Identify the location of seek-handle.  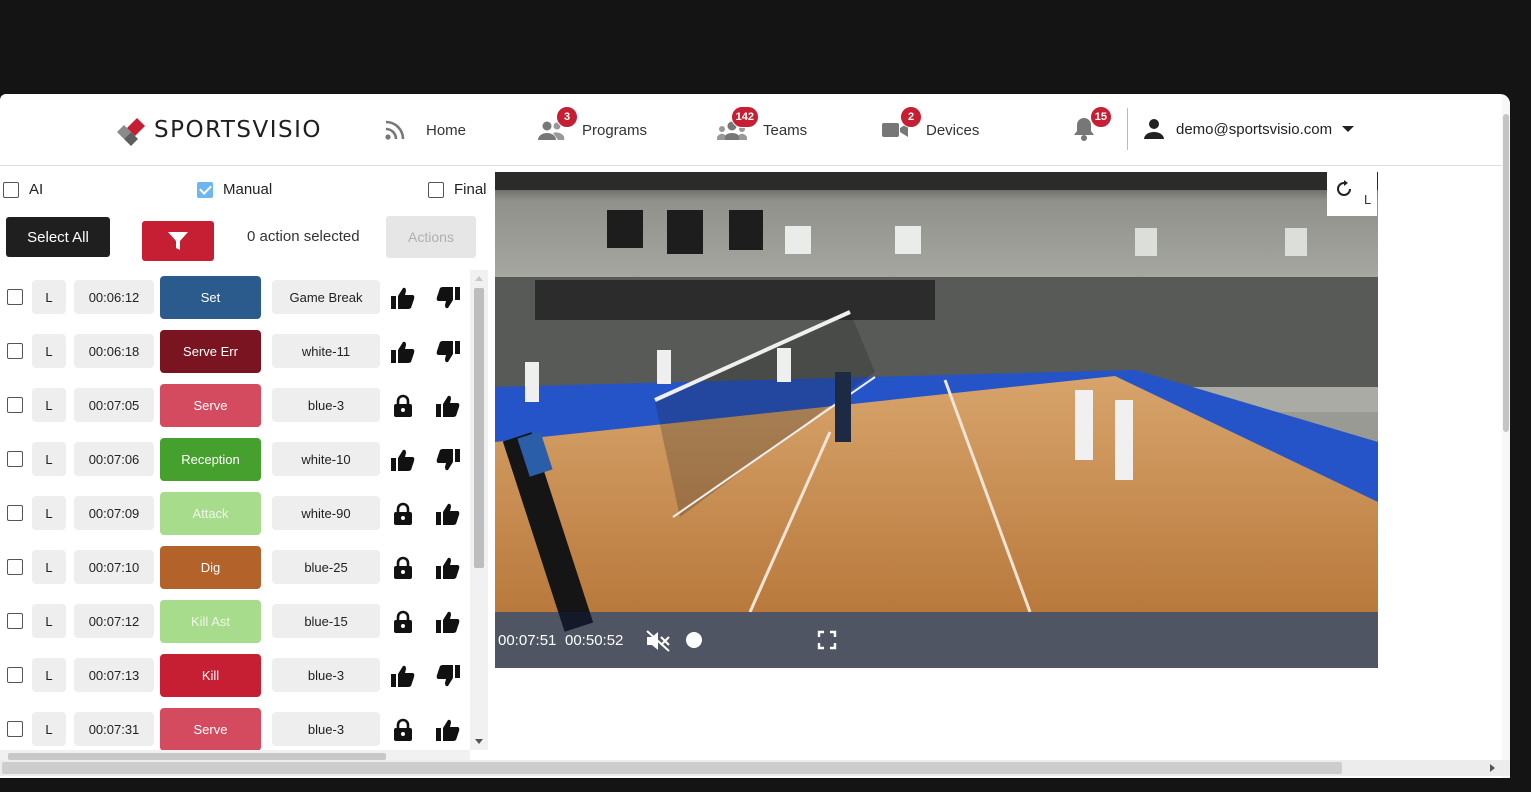
(694, 640).